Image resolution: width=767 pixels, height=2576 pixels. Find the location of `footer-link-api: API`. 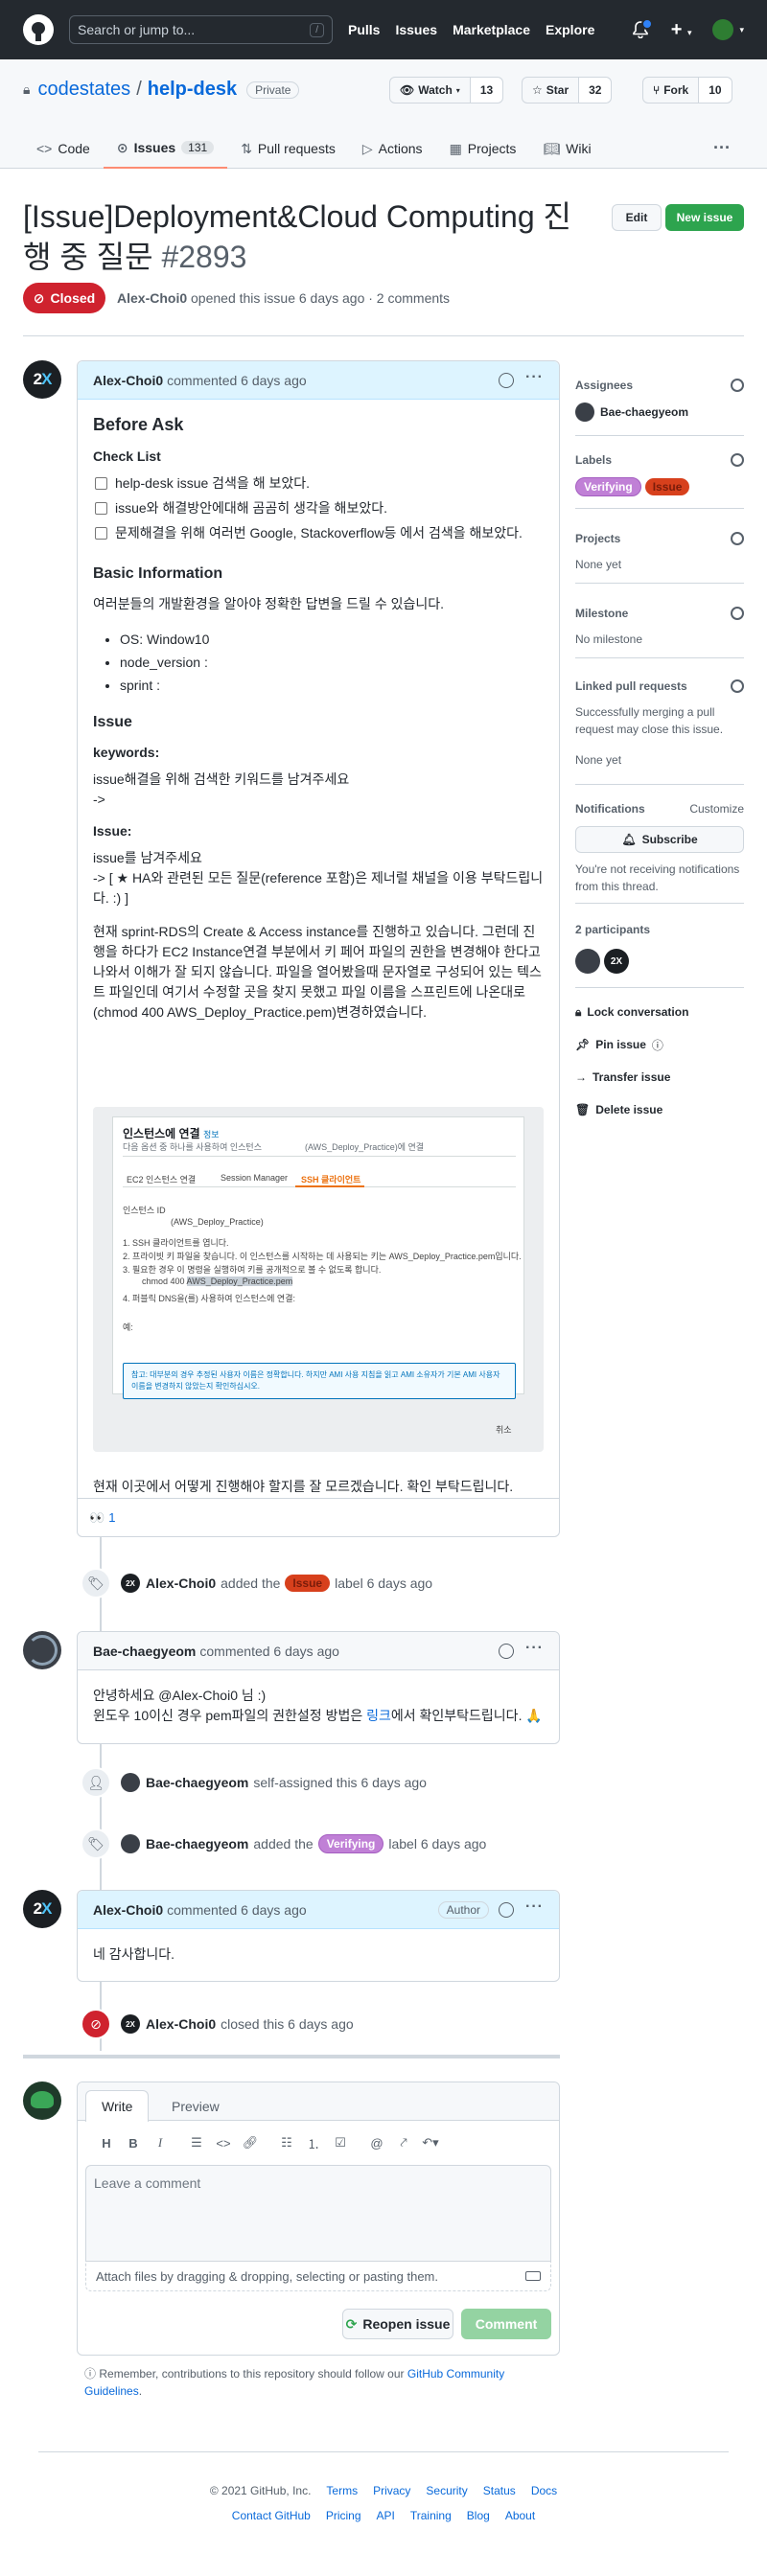

footer-link-api: API is located at coordinates (386, 2515).